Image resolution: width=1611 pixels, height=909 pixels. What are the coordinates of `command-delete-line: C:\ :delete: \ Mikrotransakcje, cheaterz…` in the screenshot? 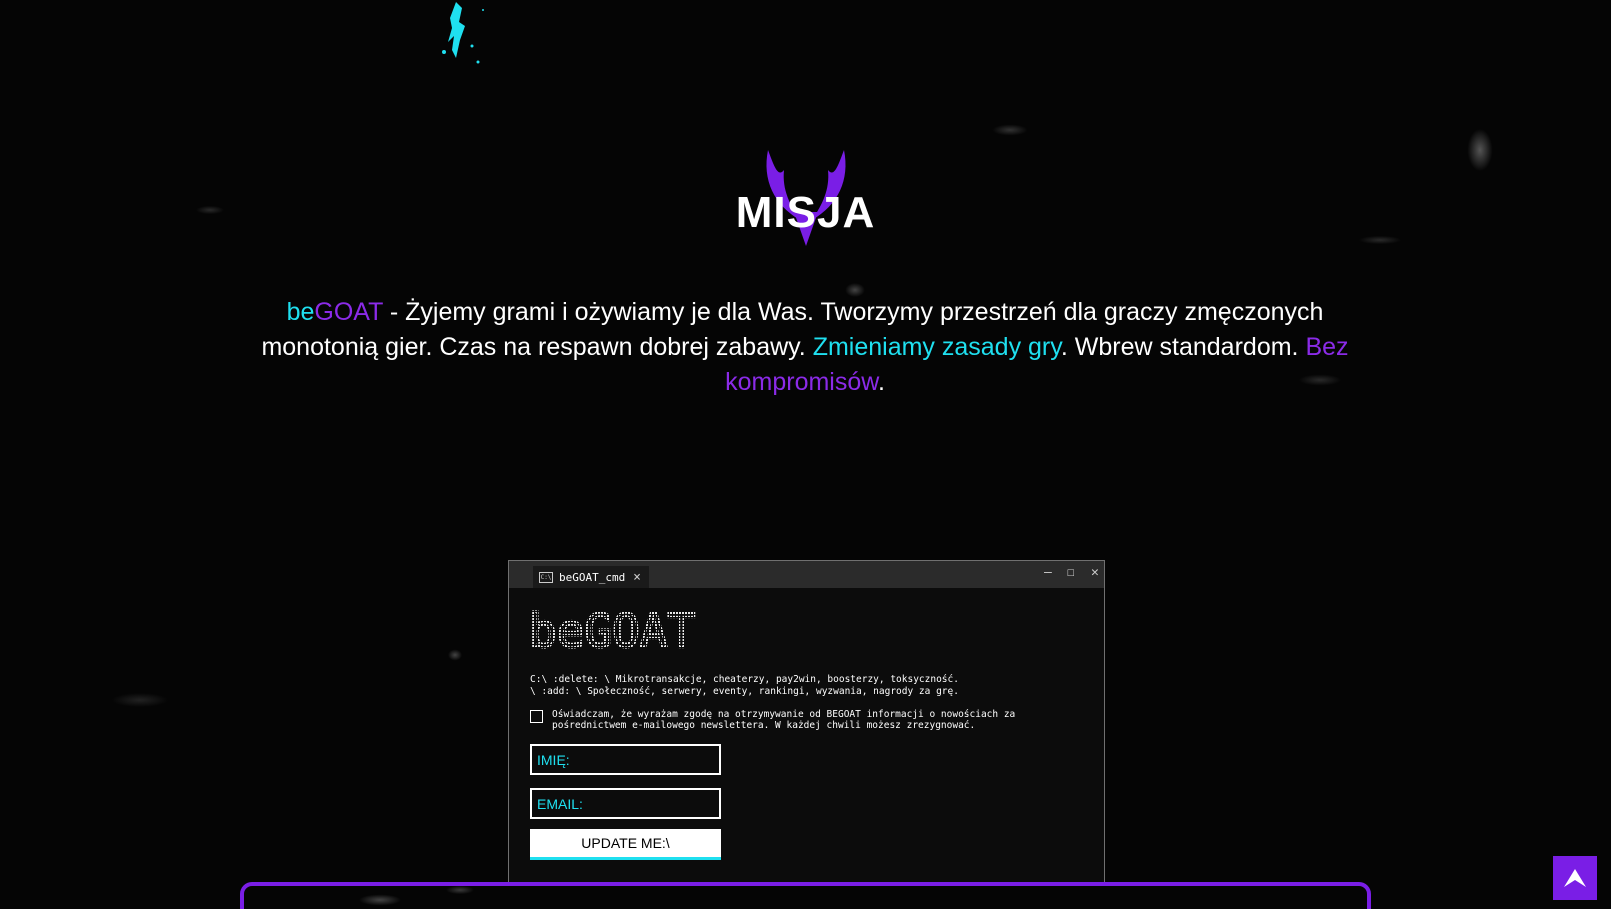 It's located at (744, 679).